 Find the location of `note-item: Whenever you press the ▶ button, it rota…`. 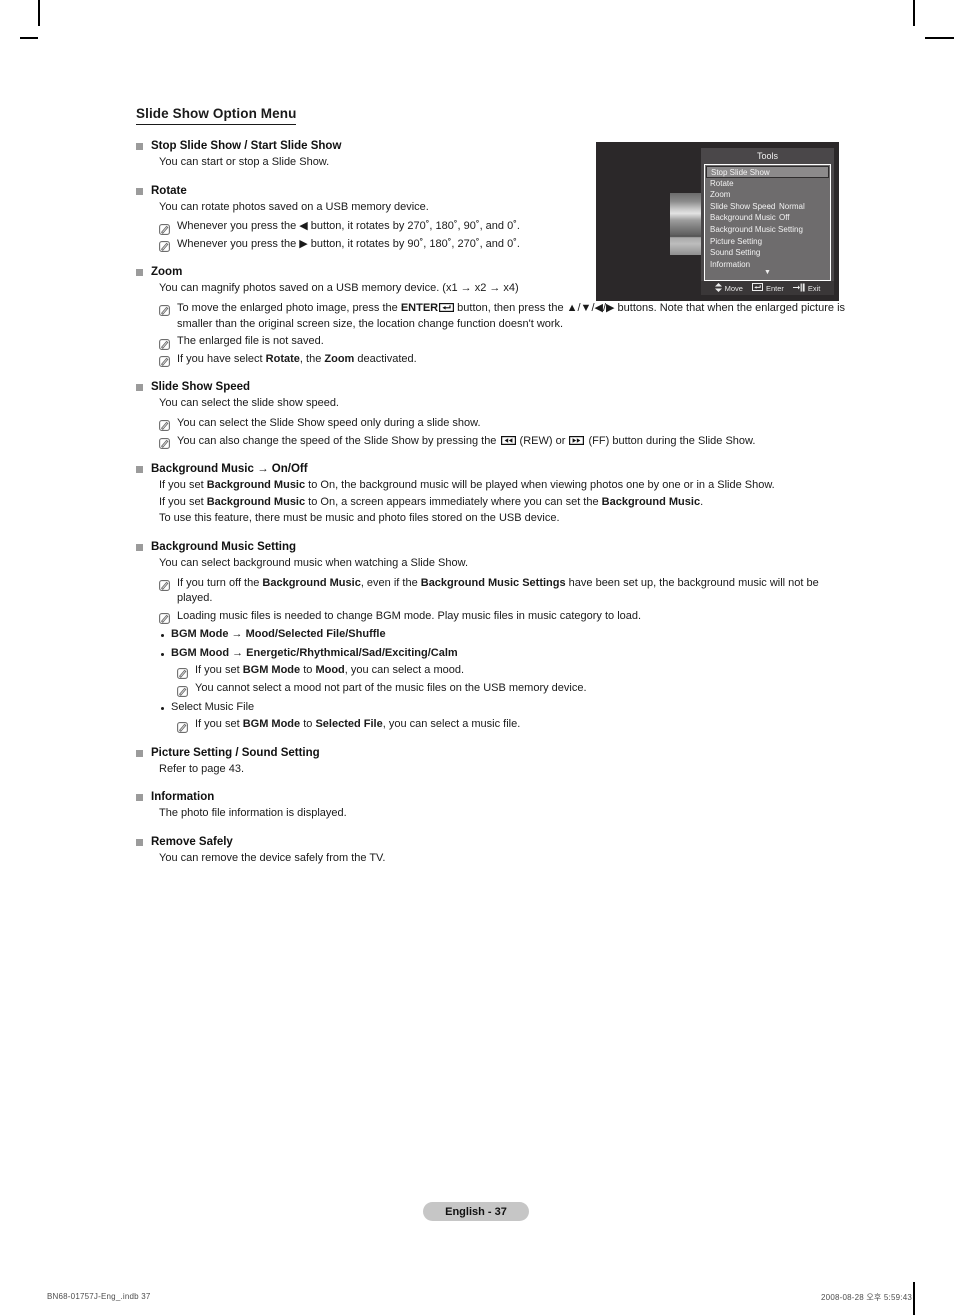

note-item: Whenever you press the ▶ button, it rota… is located at coordinates (507, 245).